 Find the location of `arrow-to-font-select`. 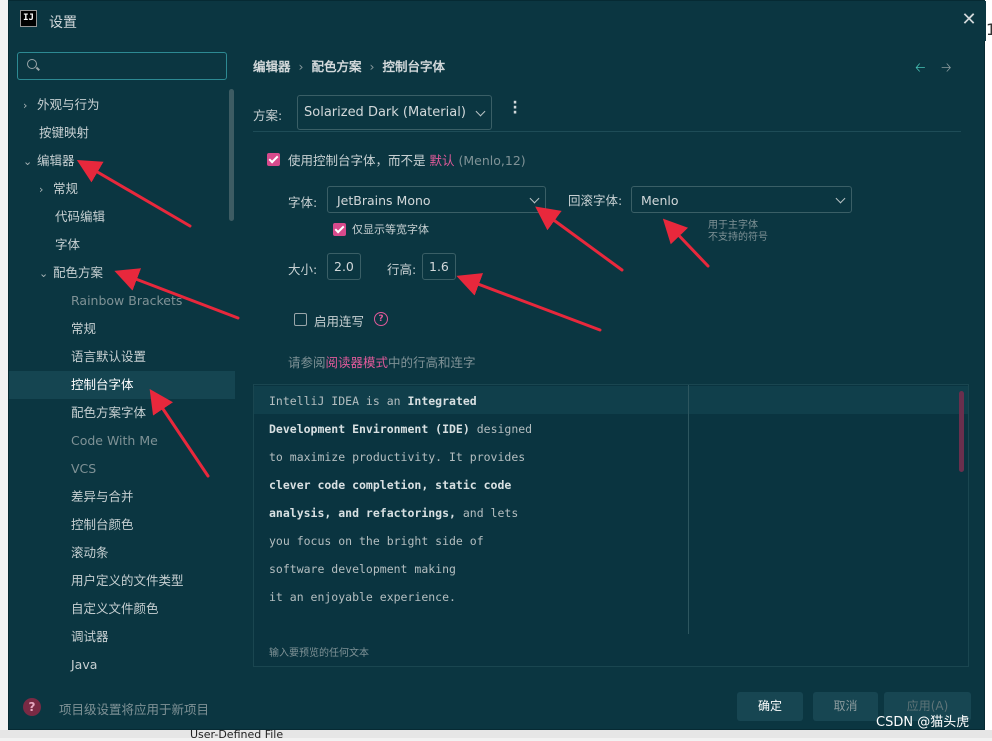

arrow-to-font-select is located at coordinates (579, 239).